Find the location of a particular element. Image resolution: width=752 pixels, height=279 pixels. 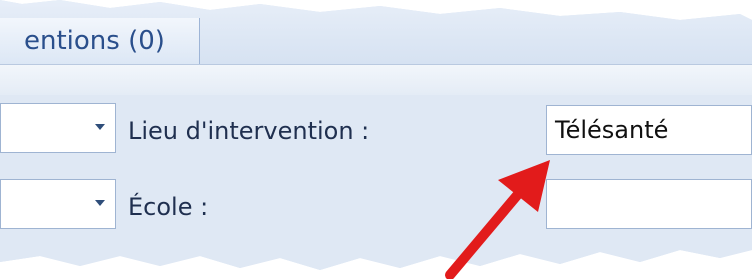

lieu-intervention-field: Télésanté is located at coordinates (649, 130).